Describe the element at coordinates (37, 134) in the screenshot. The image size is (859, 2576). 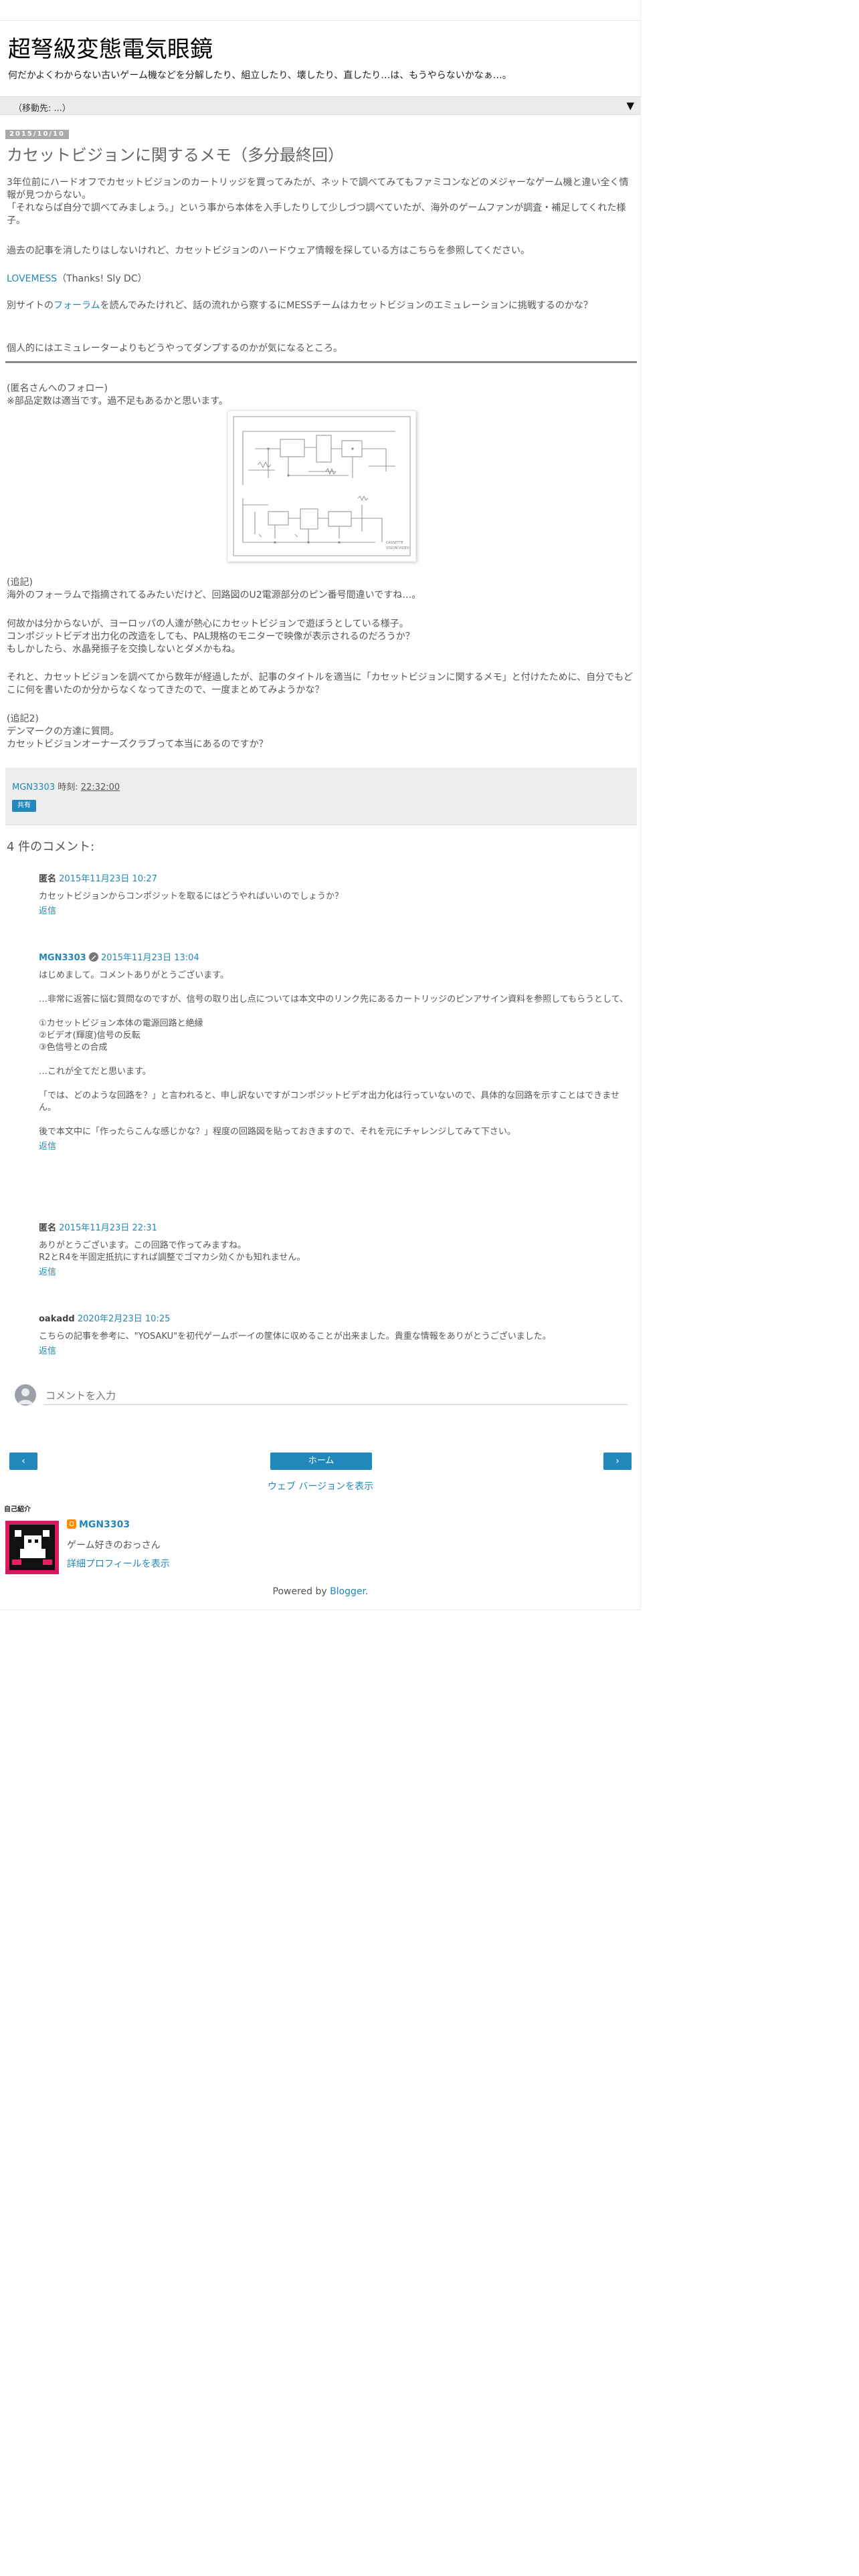
I see `post-date-header: 2015/10/10` at that location.